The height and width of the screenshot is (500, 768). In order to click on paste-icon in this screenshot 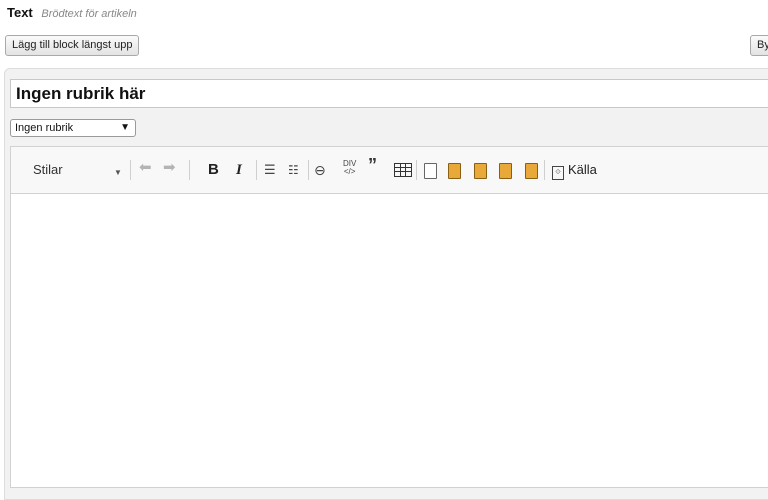, I will do `click(430, 172)`.